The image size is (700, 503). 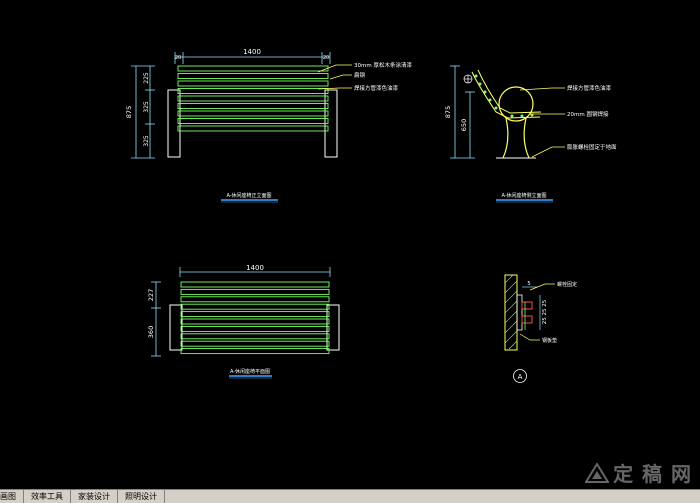 I want to click on side-steel-ring, so click(x=516, y=104).